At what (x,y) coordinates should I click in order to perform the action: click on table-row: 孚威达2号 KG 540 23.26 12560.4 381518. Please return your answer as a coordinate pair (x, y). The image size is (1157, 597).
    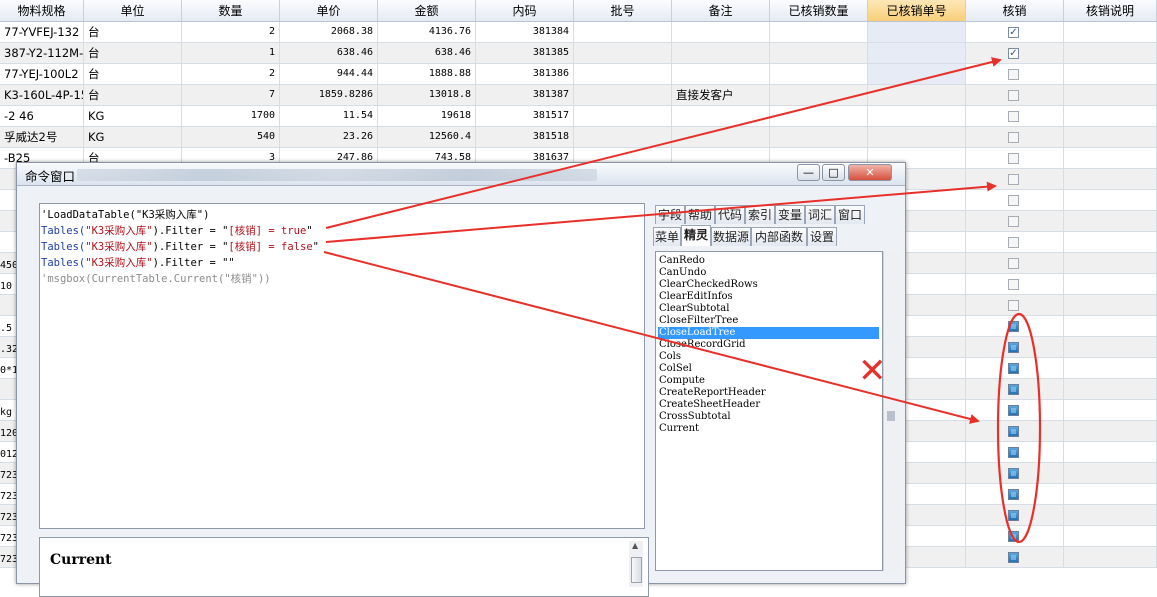
    Looking at the image, I should click on (578, 137).